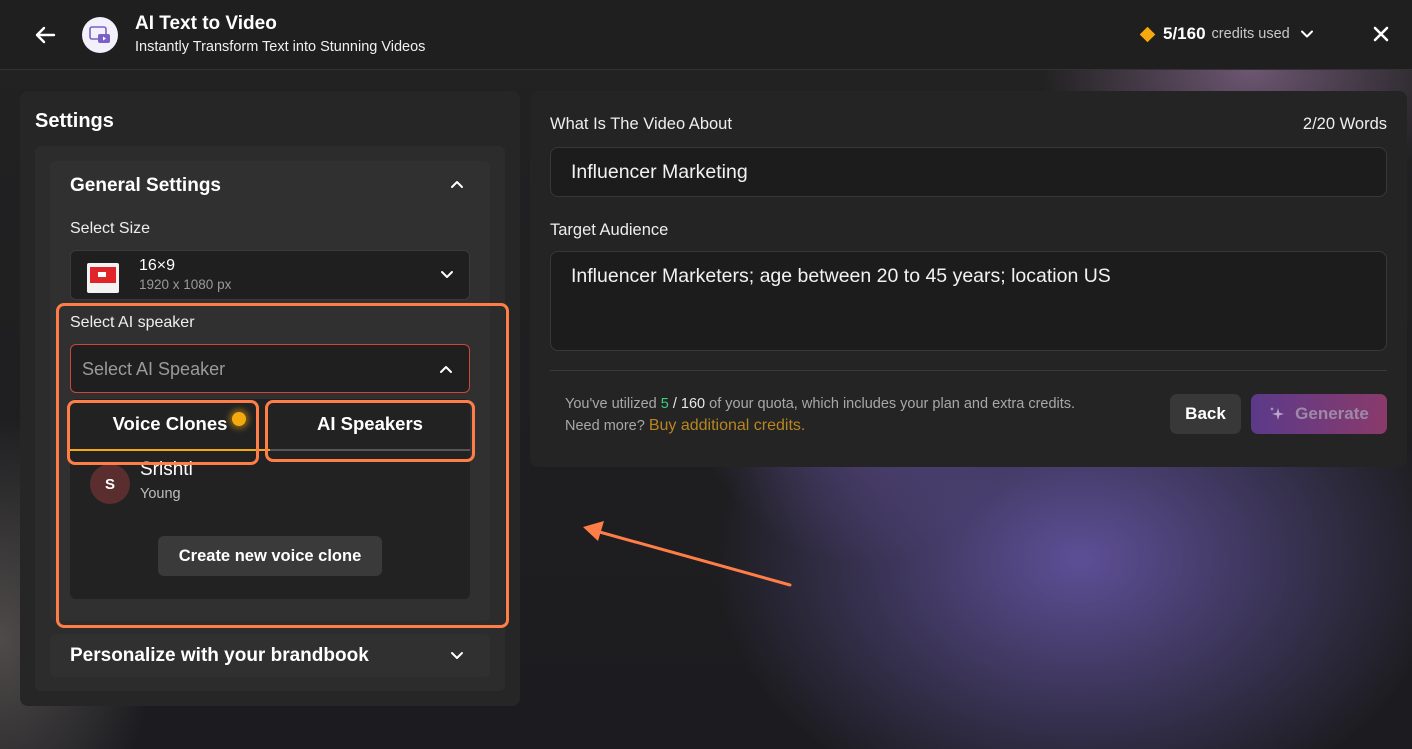  What do you see at coordinates (727, 425) in the screenshot?
I see `buy-credits-link: Buy additional credits.` at bounding box center [727, 425].